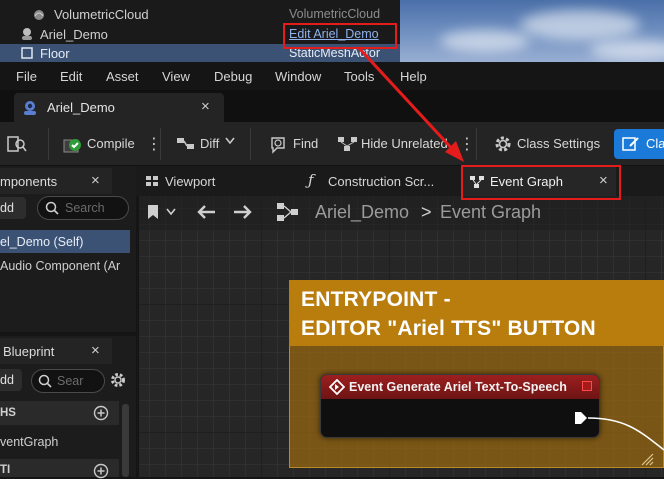 The height and width of the screenshot is (479, 664). What do you see at coordinates (410, 103) in the screenshot?
I see `annotation-arrow` at bounding box center [410, 103].